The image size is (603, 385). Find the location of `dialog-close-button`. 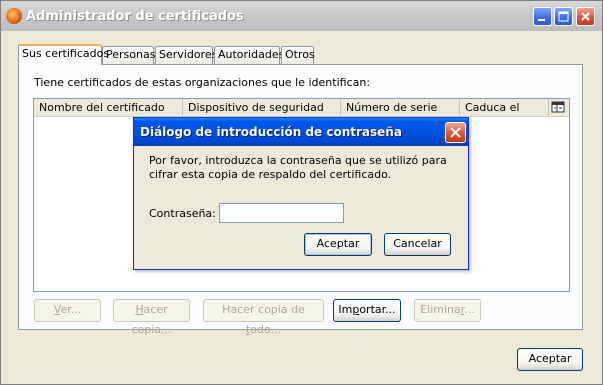

dialog-close-button is located at coordinates (455, 132).